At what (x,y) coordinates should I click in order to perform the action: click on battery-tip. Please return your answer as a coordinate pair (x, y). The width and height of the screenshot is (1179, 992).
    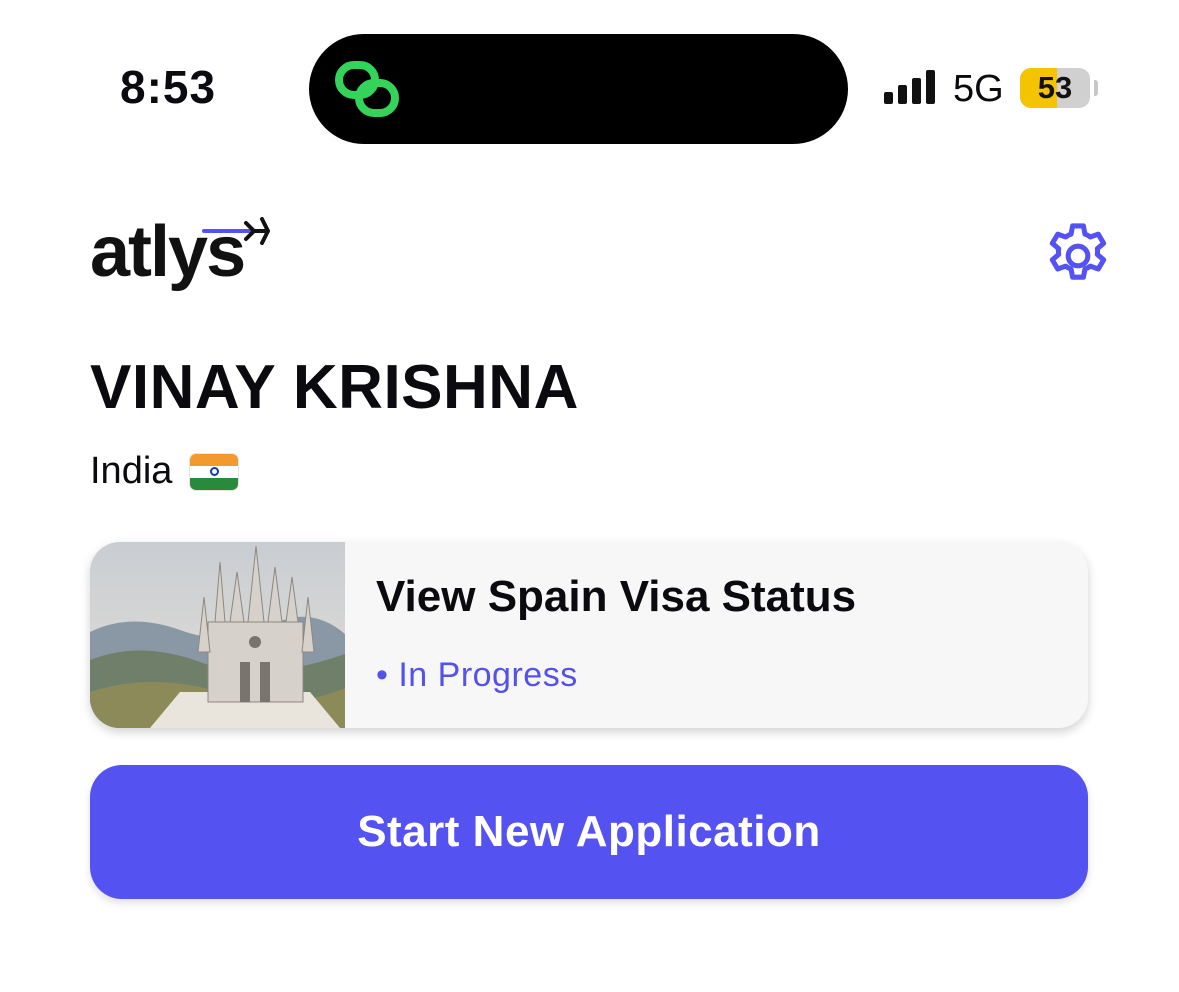
    Looking at the image, I should click on (1096, 88).